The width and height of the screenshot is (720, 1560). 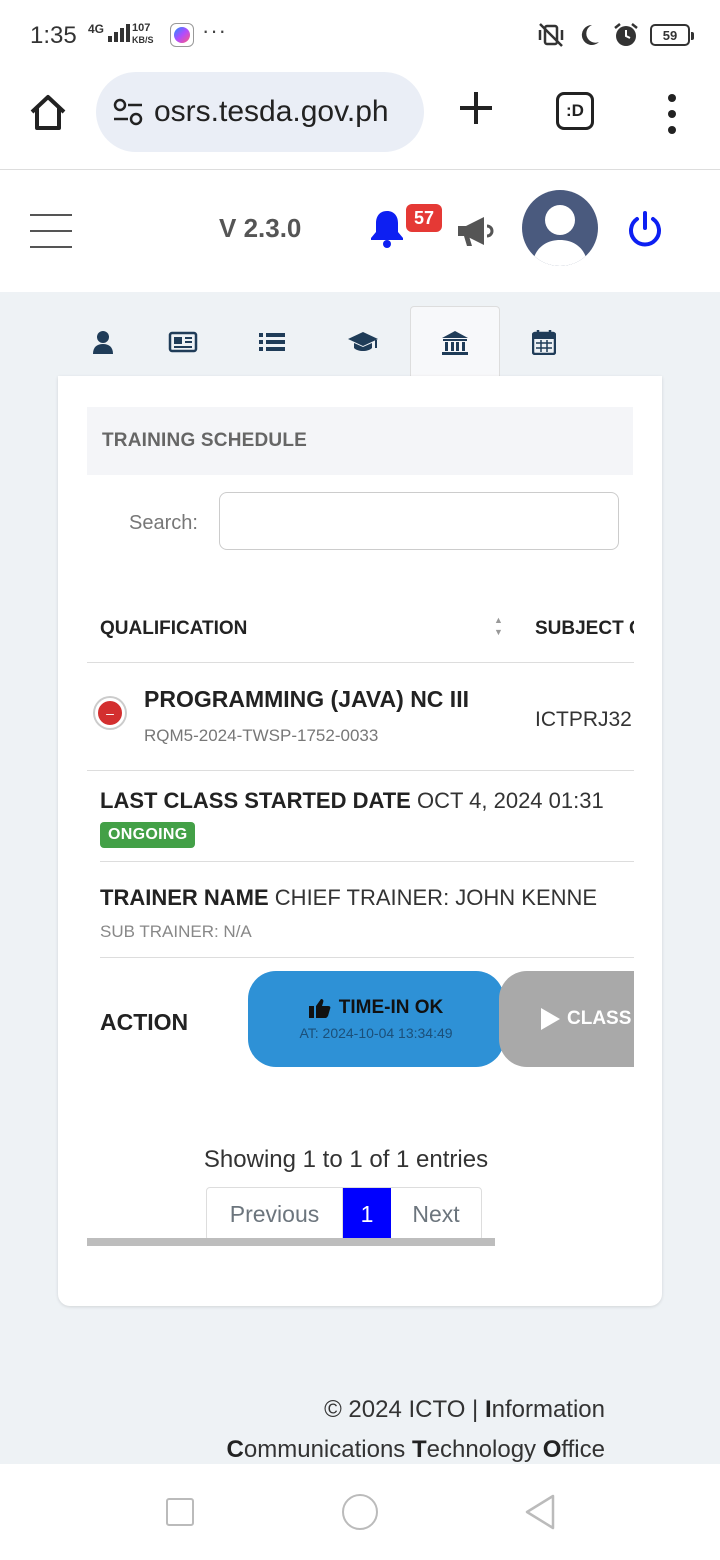 I want to click on pagination: Previous 1 Next, so click(x=344, y=1214).